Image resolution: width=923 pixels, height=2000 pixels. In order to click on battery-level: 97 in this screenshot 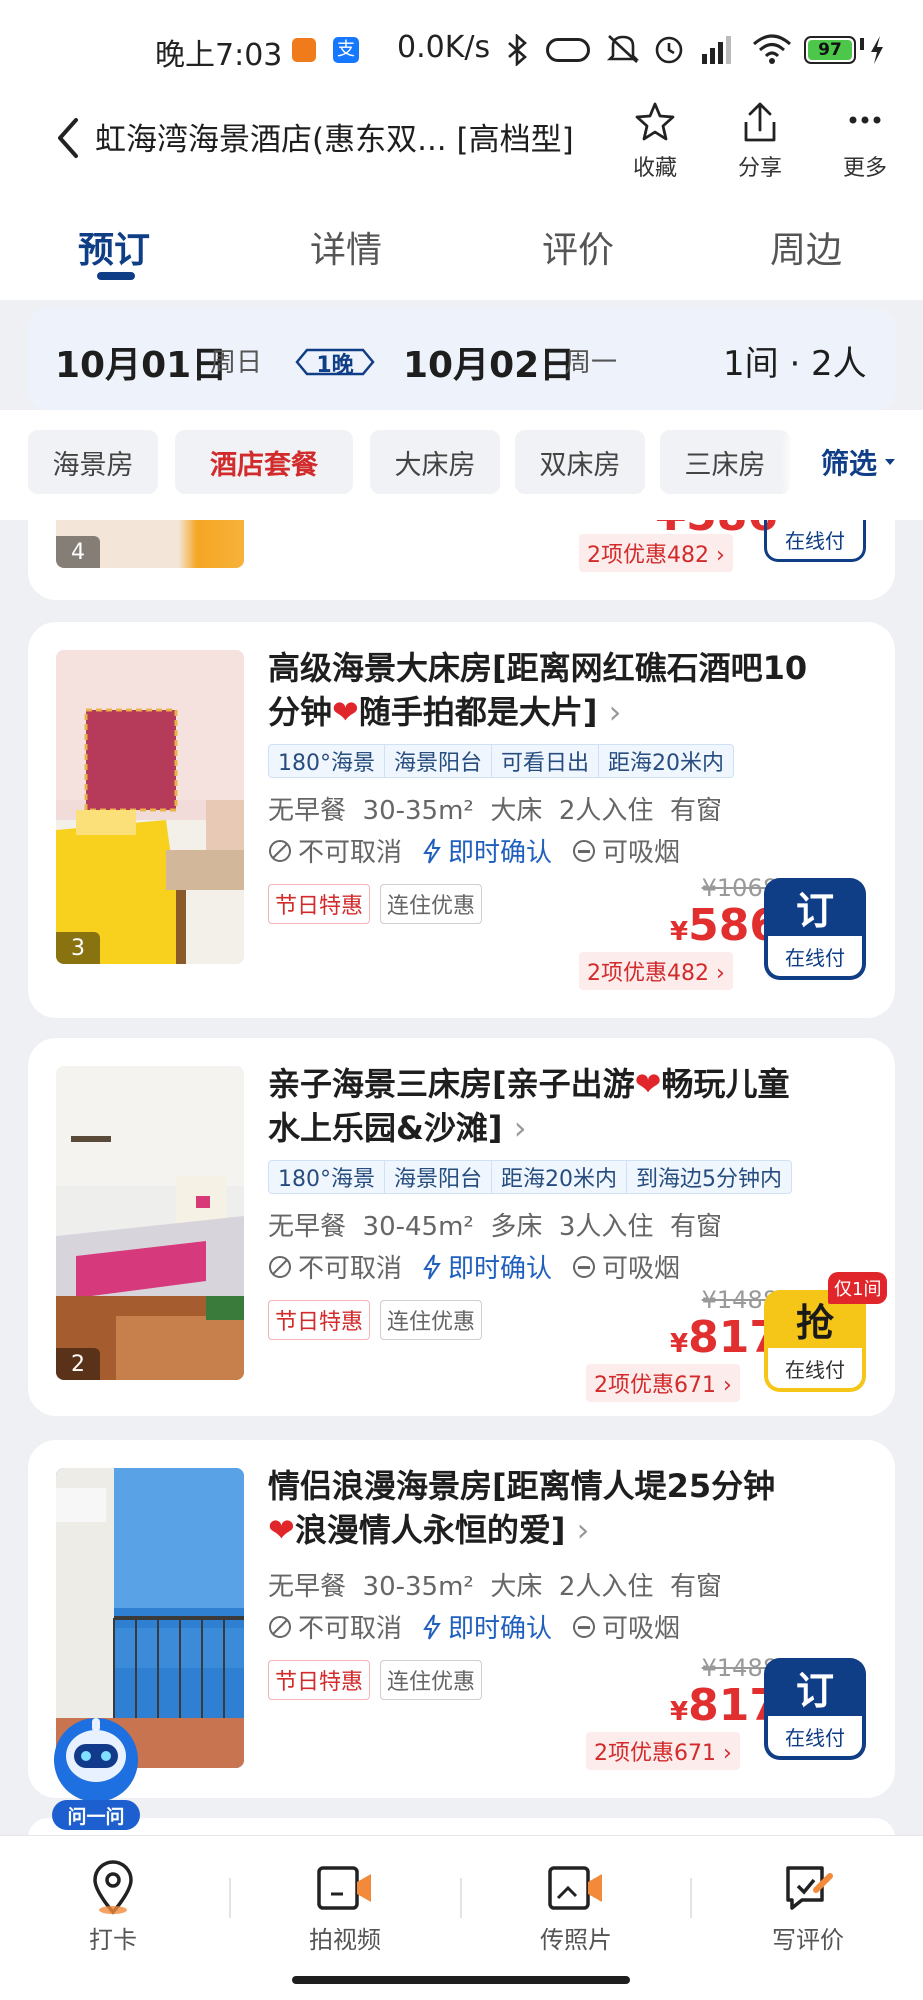, I will do `click(830, 50)`.